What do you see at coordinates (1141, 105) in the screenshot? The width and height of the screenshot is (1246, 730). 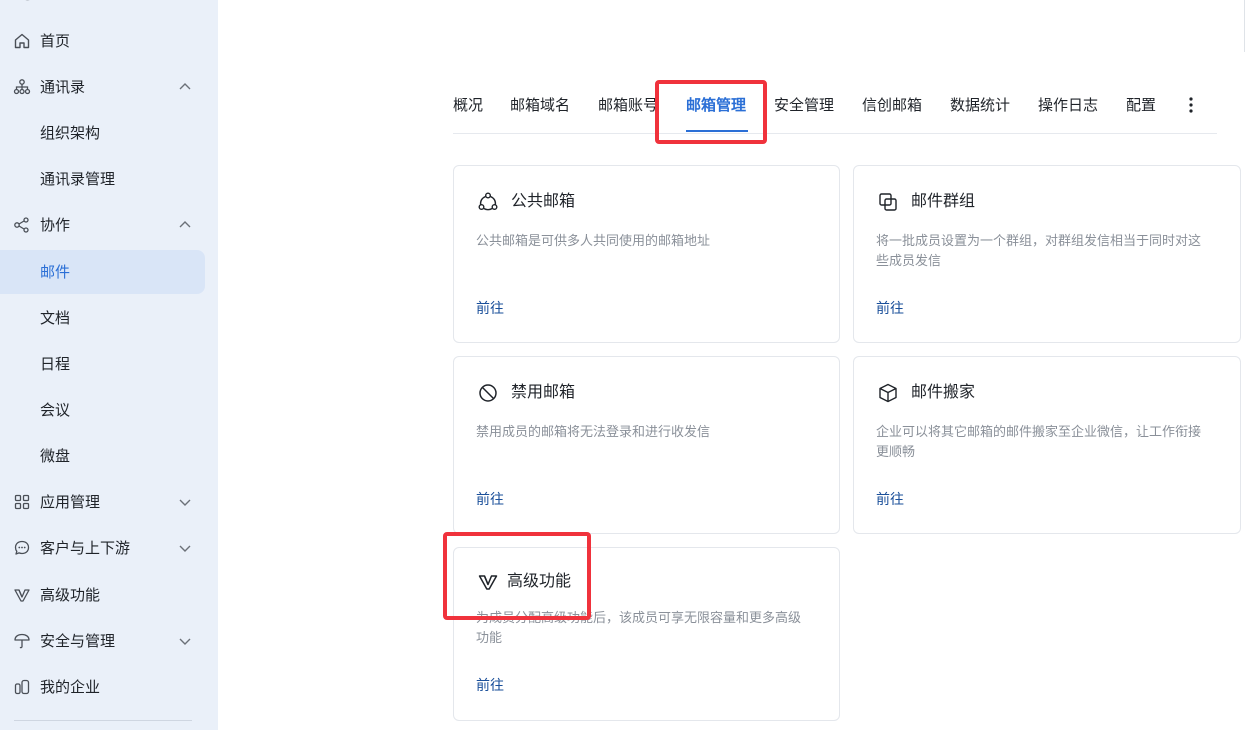 I see `tab-config: 配置` at bounding box center [1141, 105].